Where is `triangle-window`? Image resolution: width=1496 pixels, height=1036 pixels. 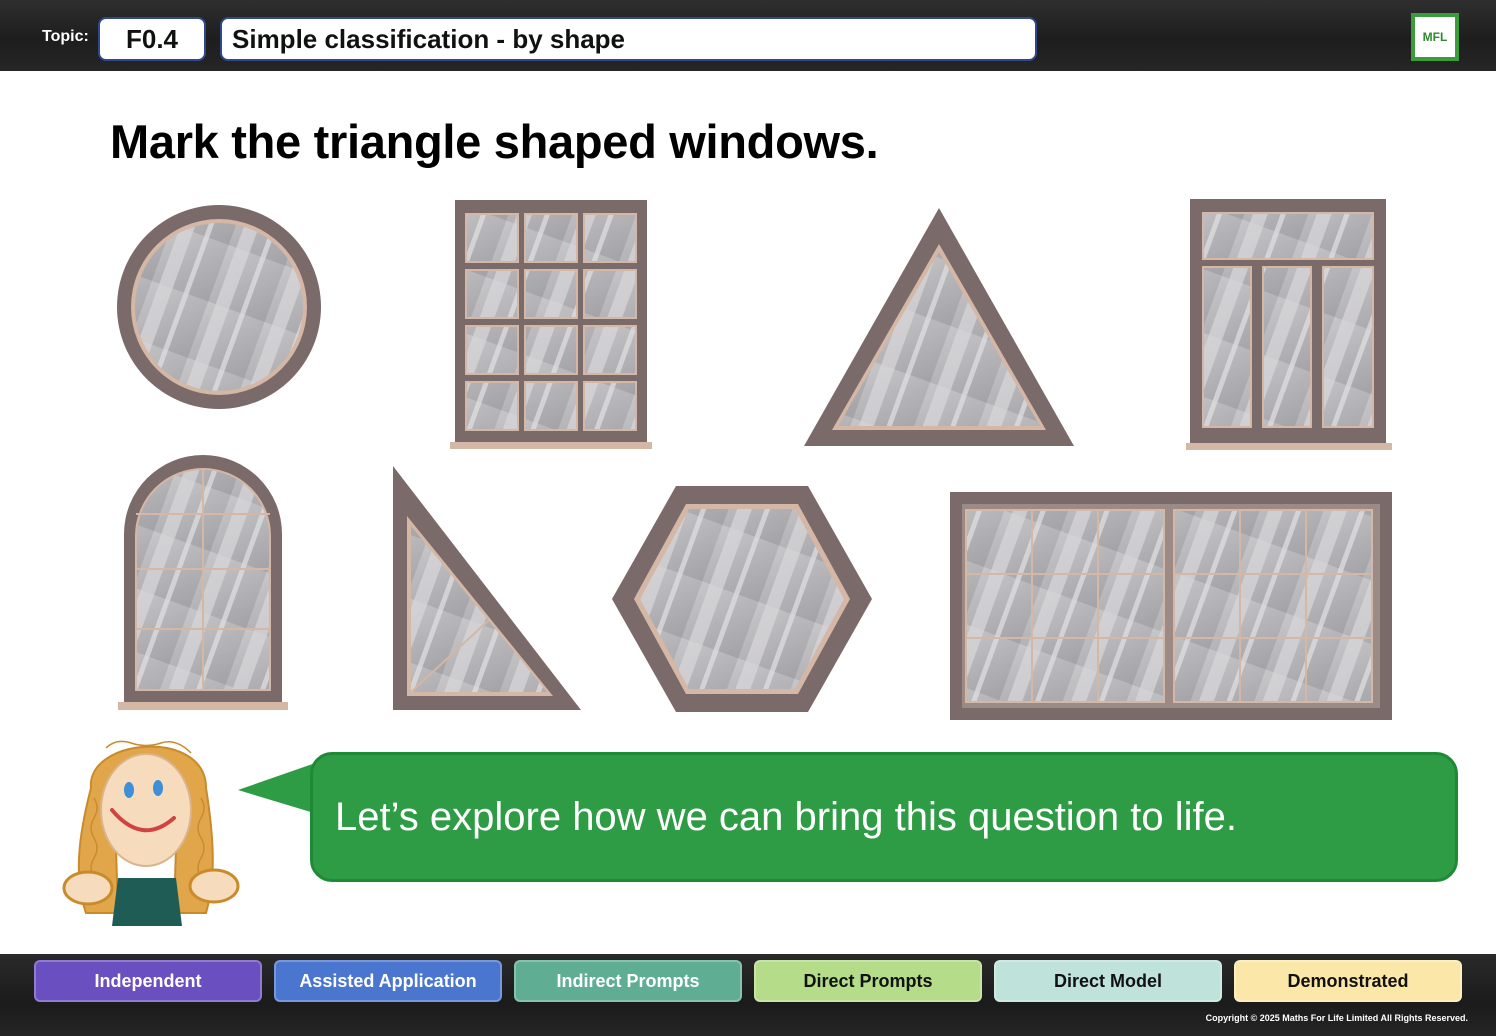
triangle-window is located at coordinates (939, 328).